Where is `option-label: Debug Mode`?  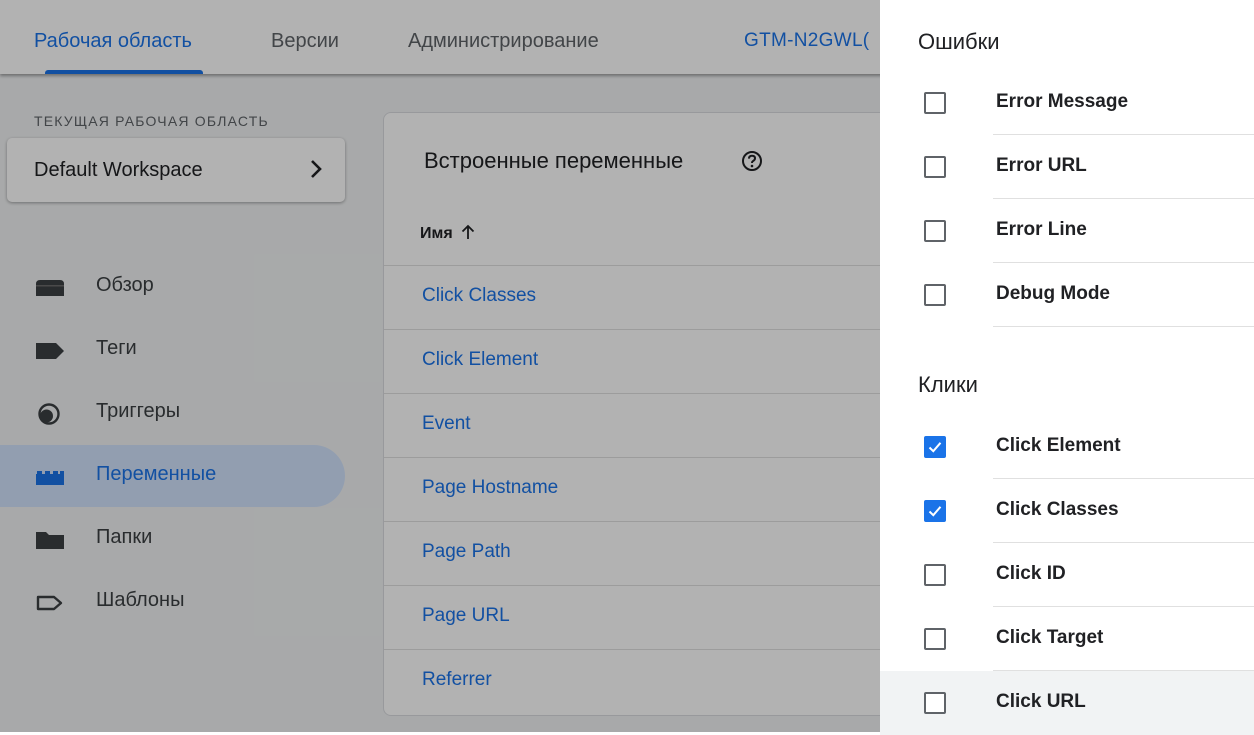 option-label: Debug Mode is located at coordinates (1053, 293).